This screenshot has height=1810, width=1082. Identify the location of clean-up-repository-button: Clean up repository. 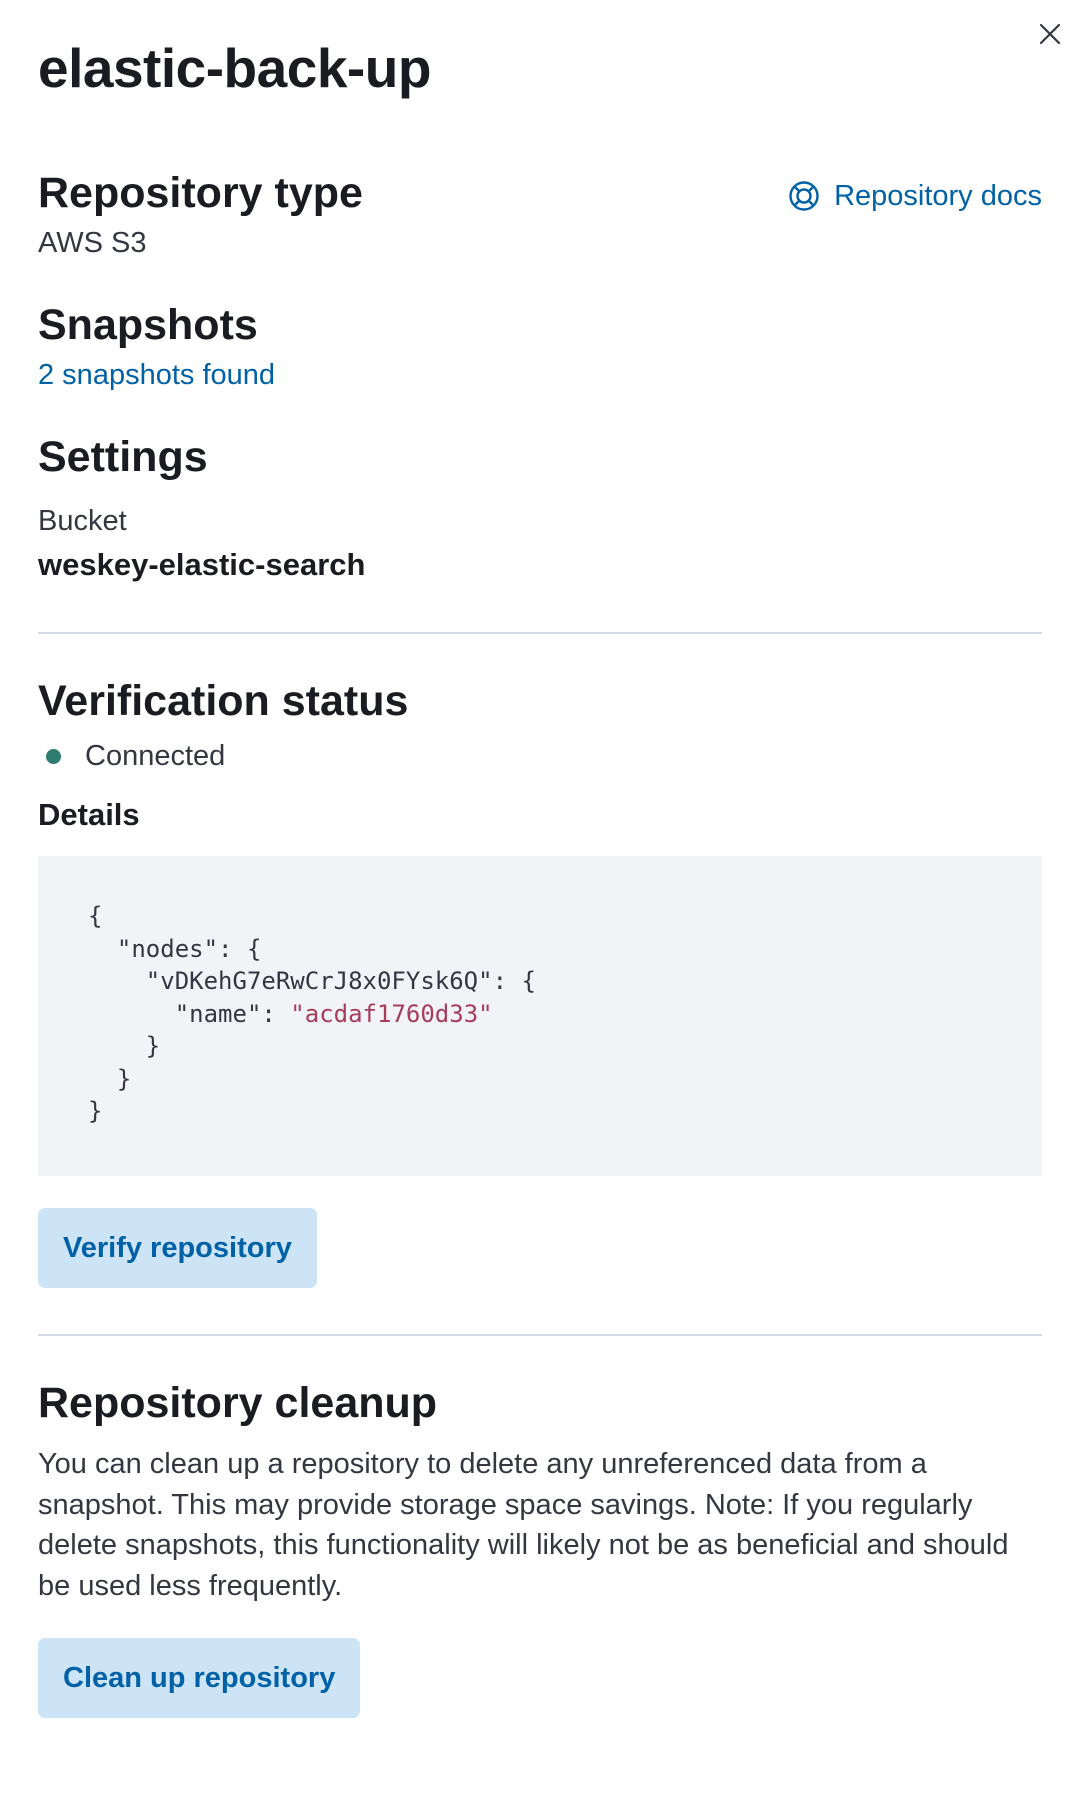
(199, 1678).